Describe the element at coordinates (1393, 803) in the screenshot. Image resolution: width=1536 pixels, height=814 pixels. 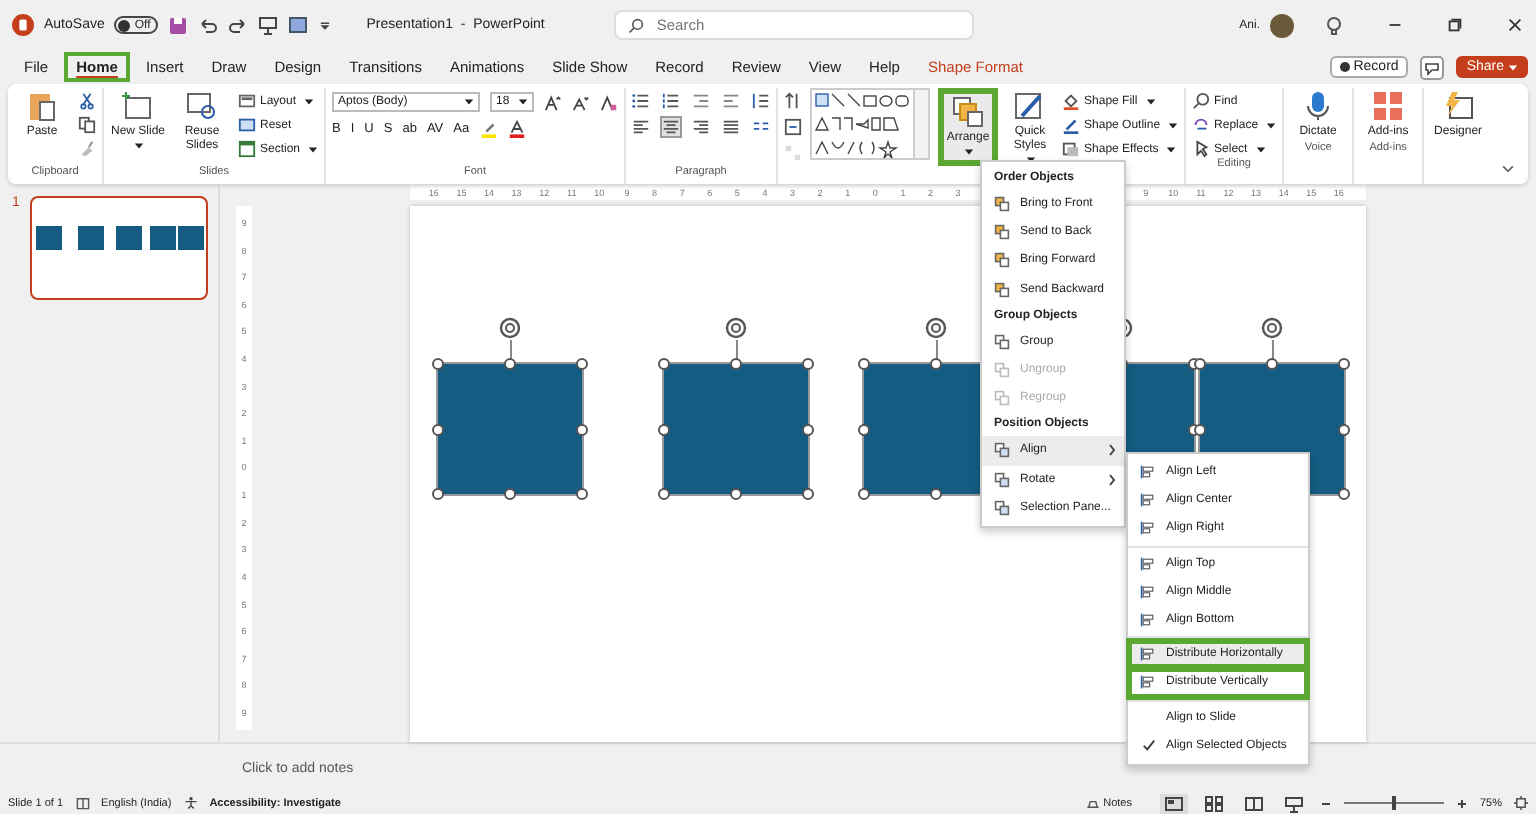
I see `zoom-slider-thumb` at that location.